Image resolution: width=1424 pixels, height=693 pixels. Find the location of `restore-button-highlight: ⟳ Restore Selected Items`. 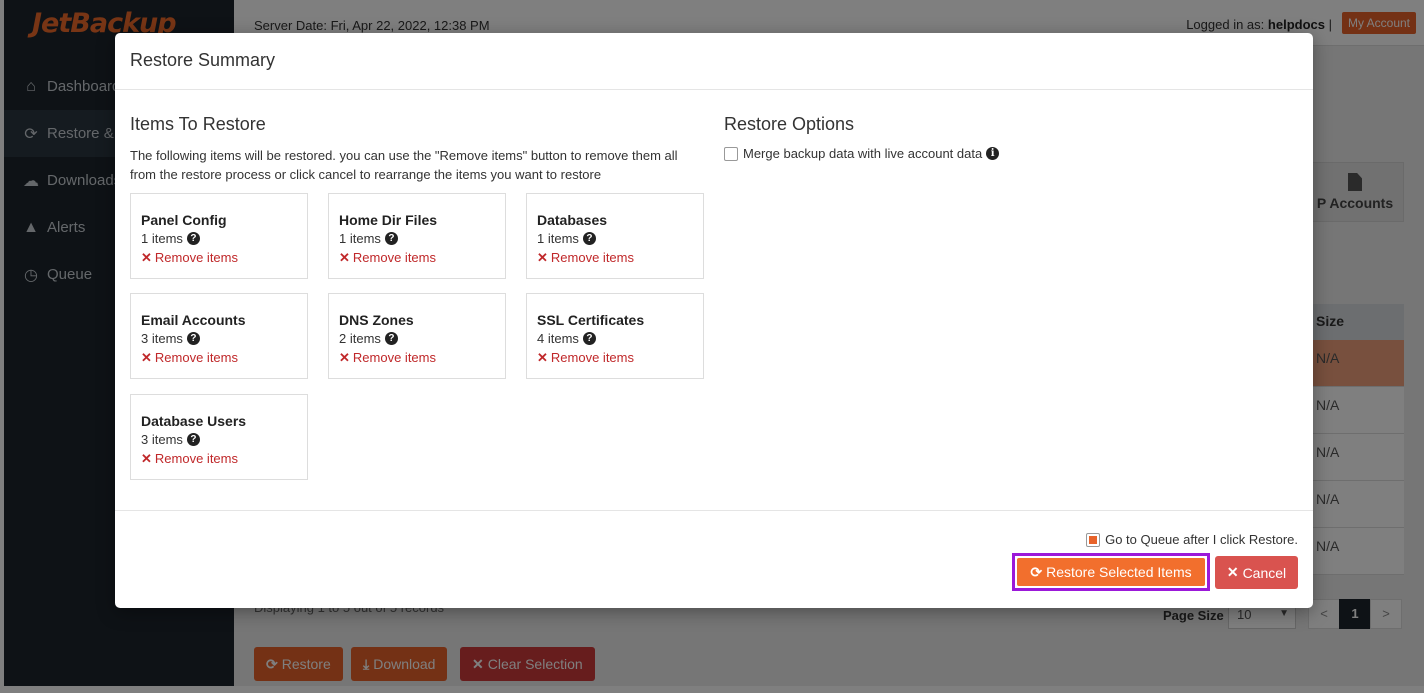

restore-button-highlight: ⟳ Restore Selected Items is located at coordinates (1111, 572).